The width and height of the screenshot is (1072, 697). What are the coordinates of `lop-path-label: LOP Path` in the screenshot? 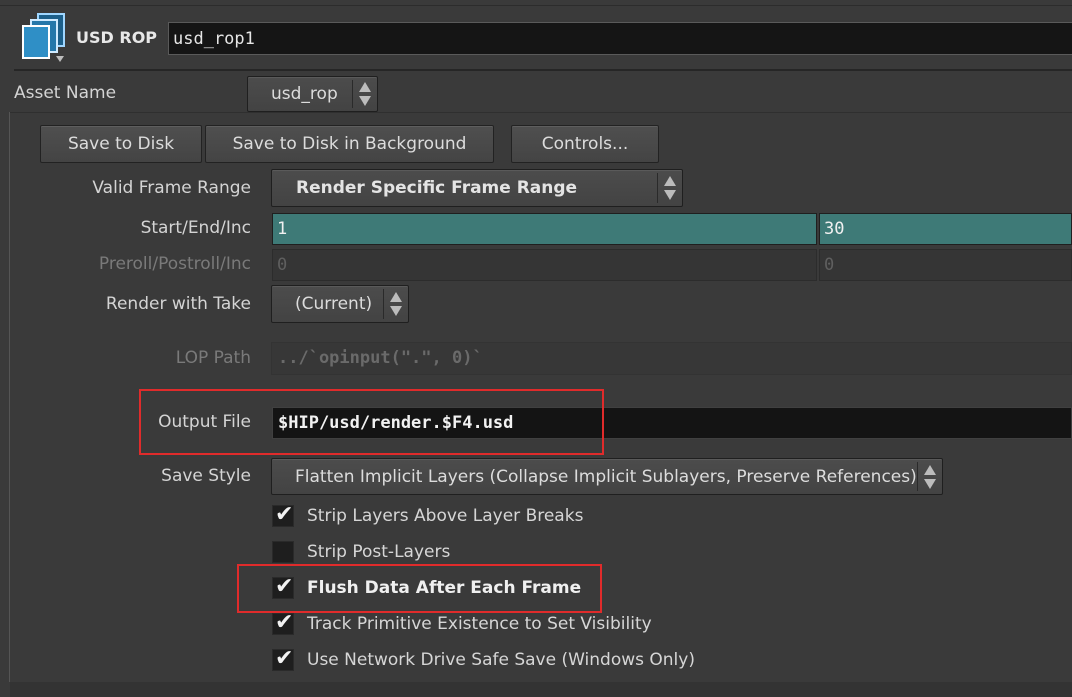 It's located at (213, 358).